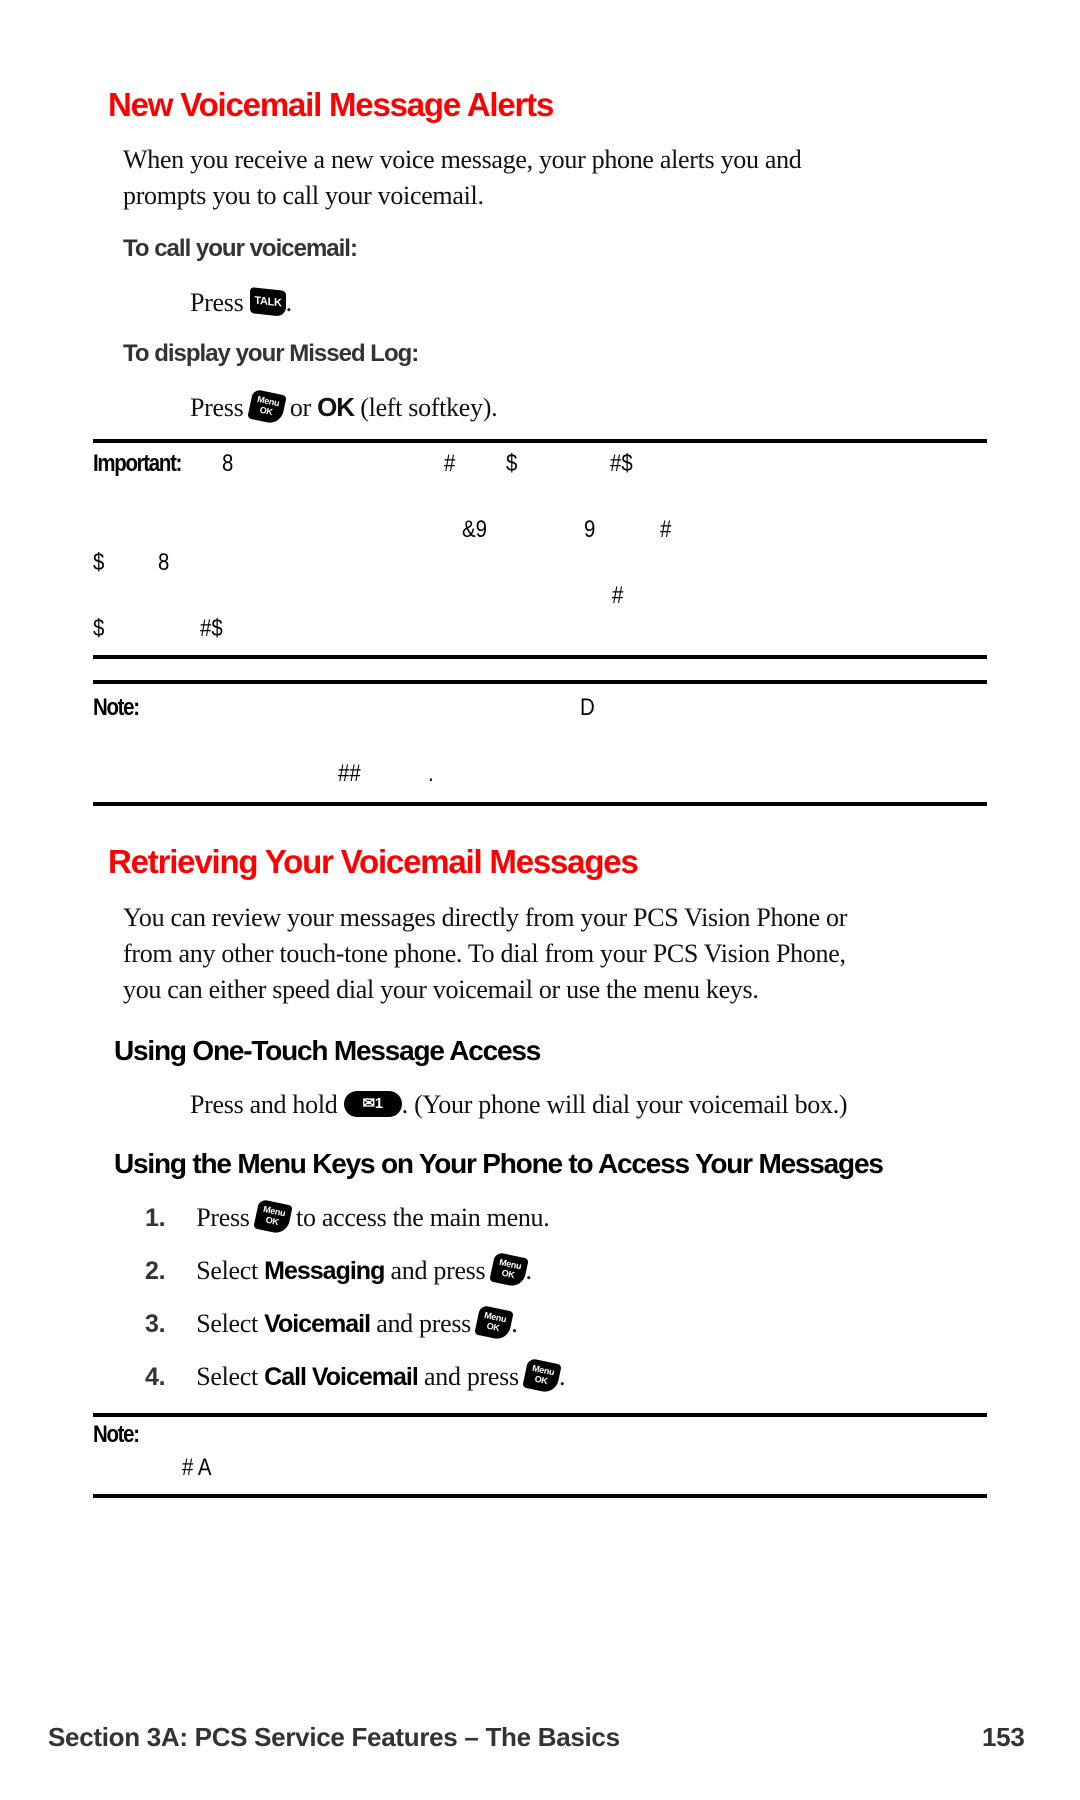 The width and height of the screenshot is (1080, 1800). Describe the element at coordinates (431, 773) in the screenshot. I see `note1-glyph: .` at that location.